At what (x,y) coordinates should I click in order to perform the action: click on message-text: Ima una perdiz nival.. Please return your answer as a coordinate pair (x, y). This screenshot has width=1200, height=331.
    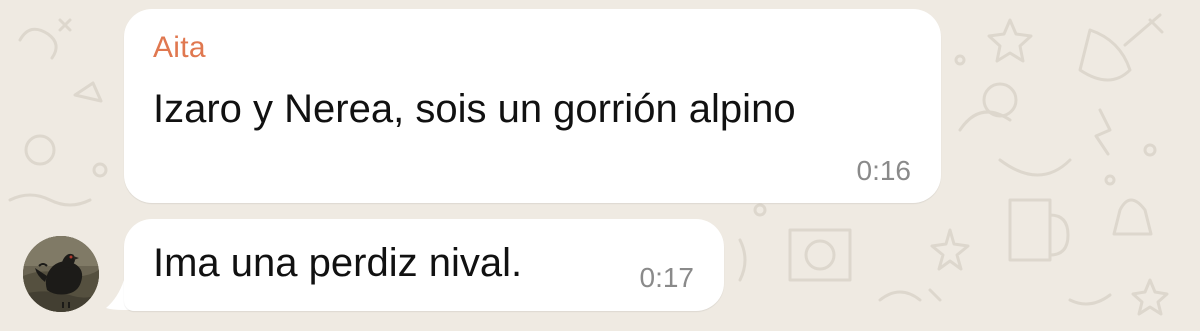
    Looking at the image, I should click on (338, 263).